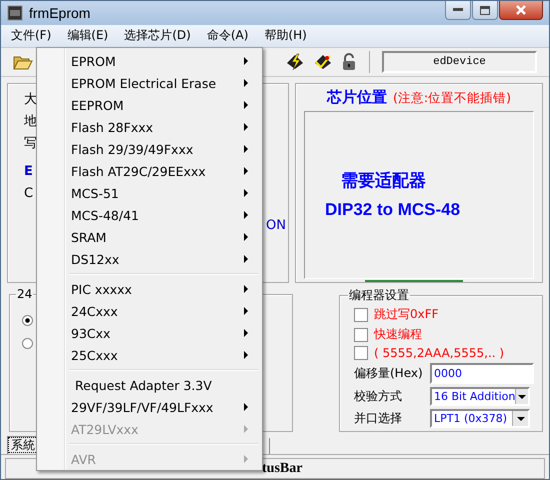  Describe the element at coordinates (149, 127) in the screenshot. I see `menu-item: Flash 28Fxxx` at that location.